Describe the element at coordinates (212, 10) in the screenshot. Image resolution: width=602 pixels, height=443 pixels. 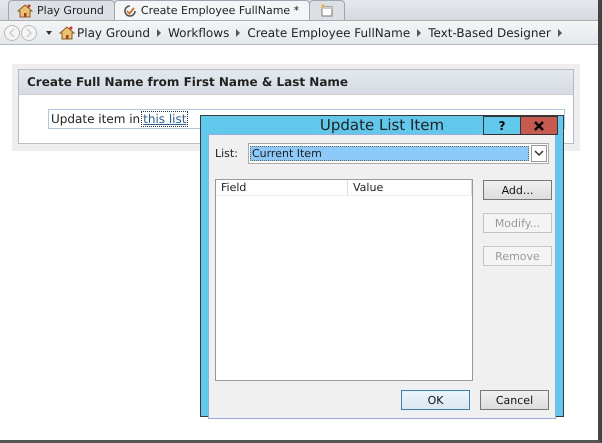
I see `tab: Create Employee FullName *` at that location.